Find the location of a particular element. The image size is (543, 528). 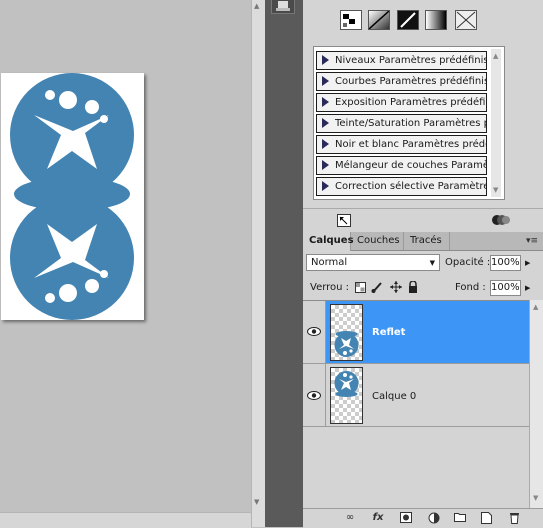

tab-channels: Couches is located at coordinates (377, 241).